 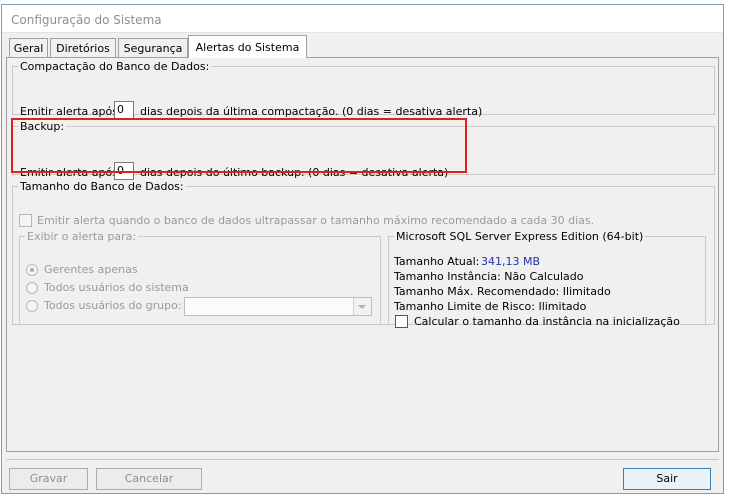 What do you see at coordinates (667, 479) in the screenshot?
I see `sair-button: Sair` at bounding box center [667, 479].